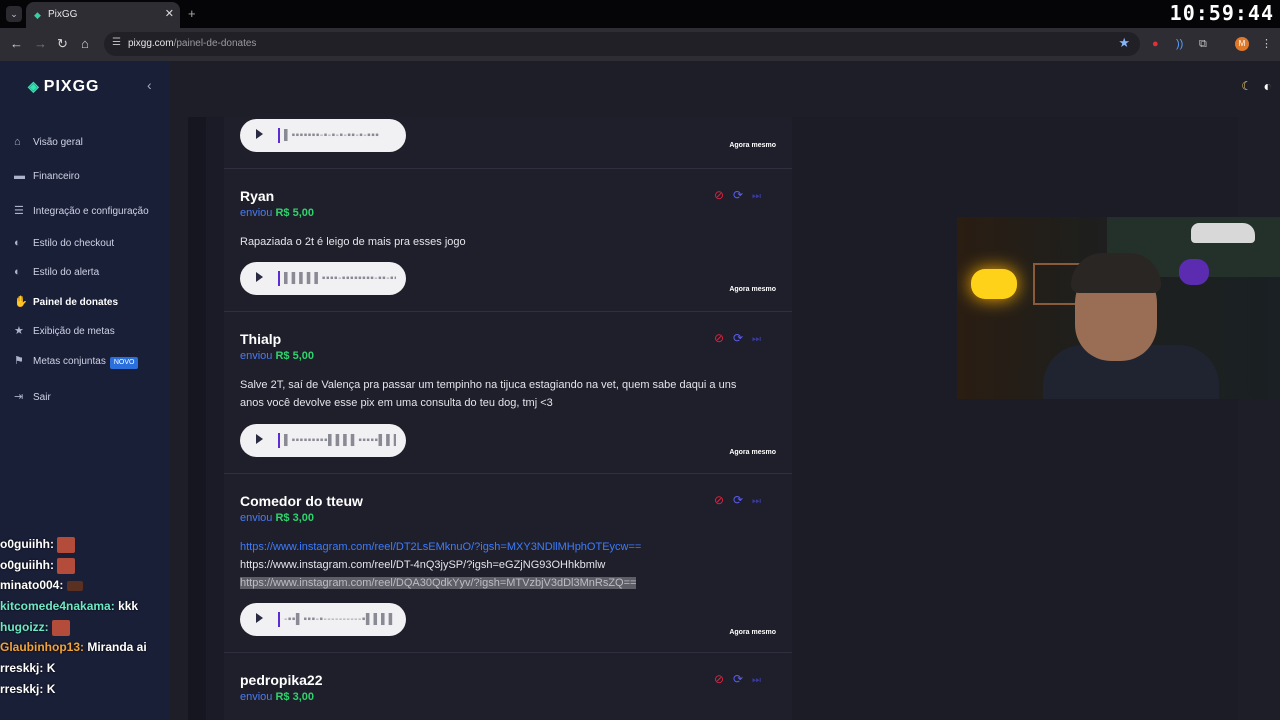 The width and height of the screenshot is (1280, 720). I want to click on tab-search-chevron-icon: ⌄, so click(14, 14).